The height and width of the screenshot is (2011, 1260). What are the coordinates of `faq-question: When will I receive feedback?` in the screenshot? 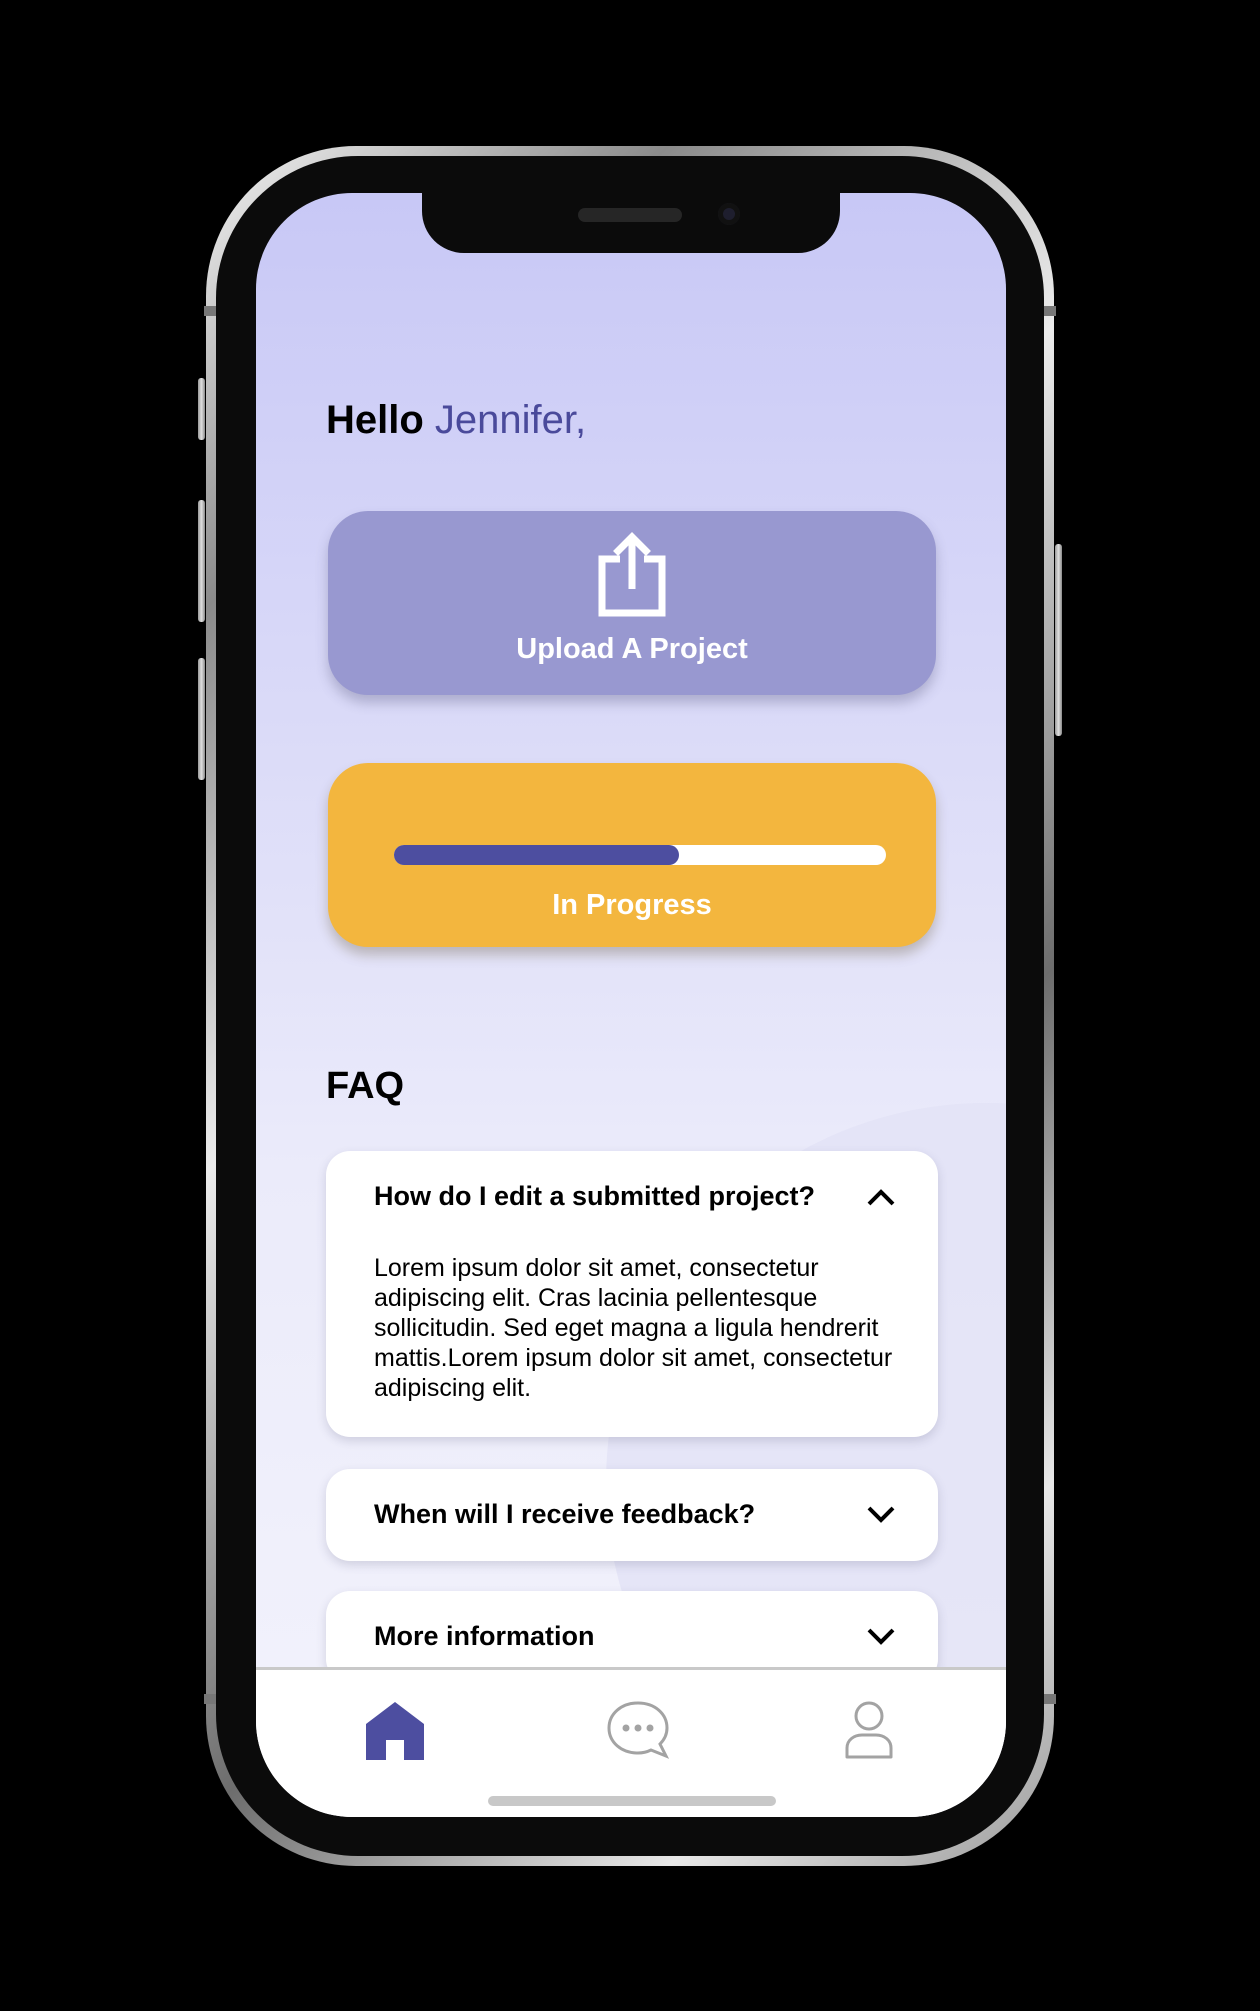 It's located at (564, 1514).